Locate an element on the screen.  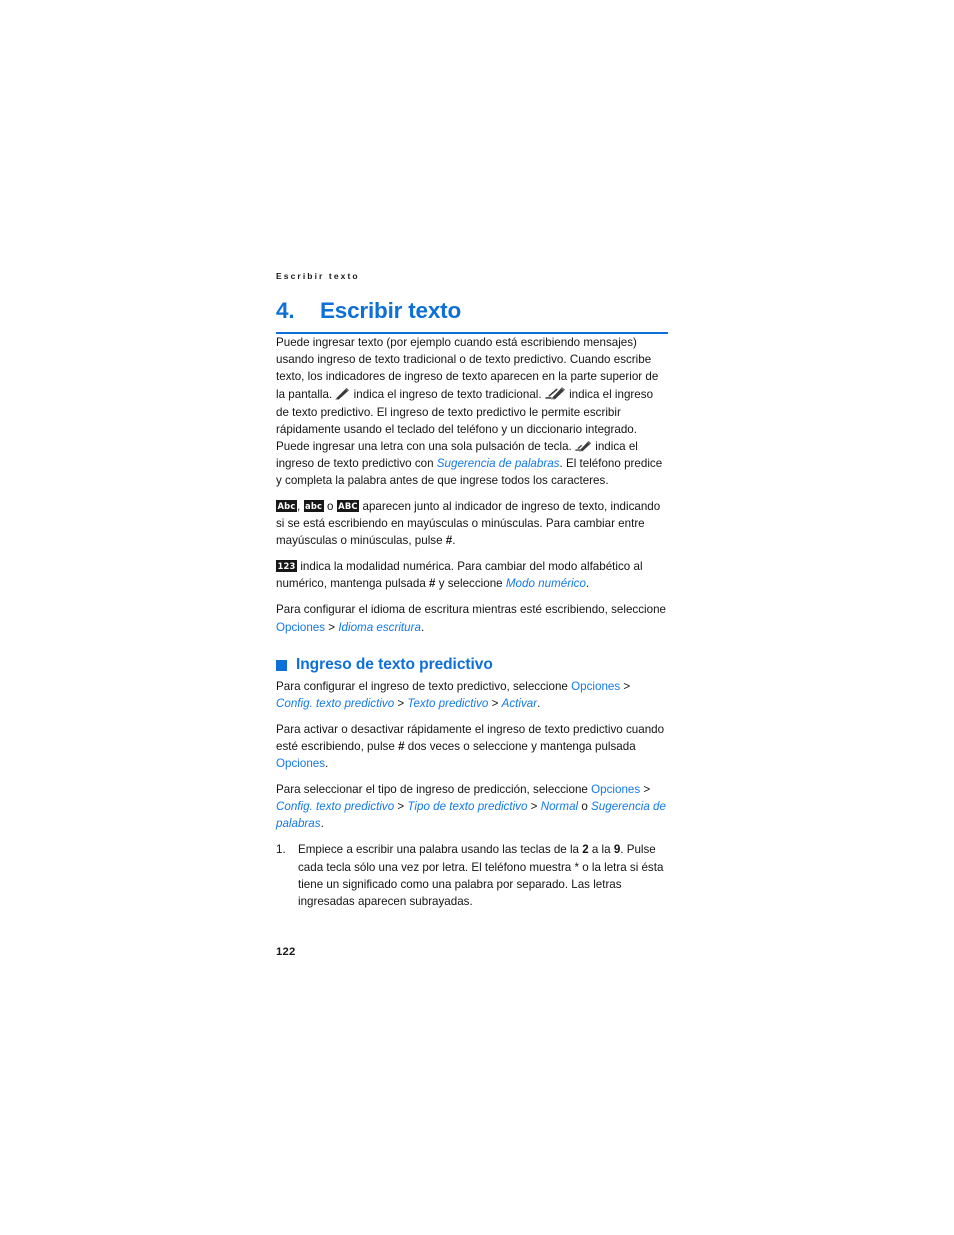
type-sep-2: > is located at coordinates (401, 807).